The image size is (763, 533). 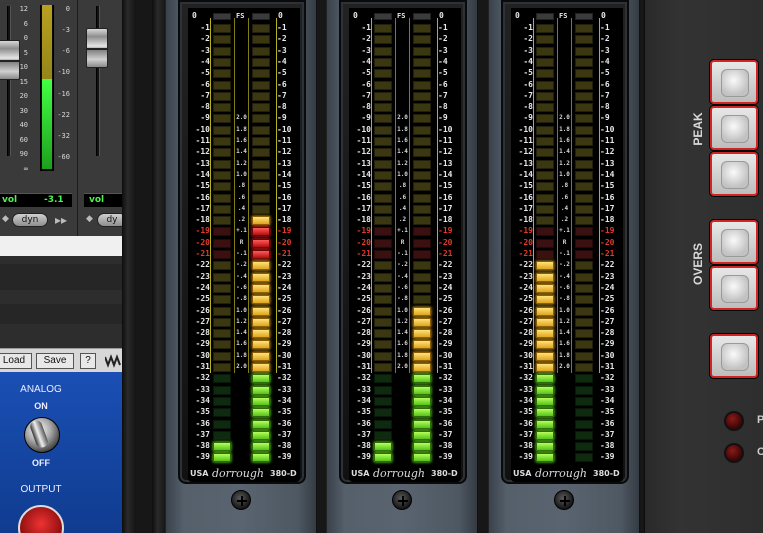 I want to click on db-label-left: -3, so click(x=366, y=50).